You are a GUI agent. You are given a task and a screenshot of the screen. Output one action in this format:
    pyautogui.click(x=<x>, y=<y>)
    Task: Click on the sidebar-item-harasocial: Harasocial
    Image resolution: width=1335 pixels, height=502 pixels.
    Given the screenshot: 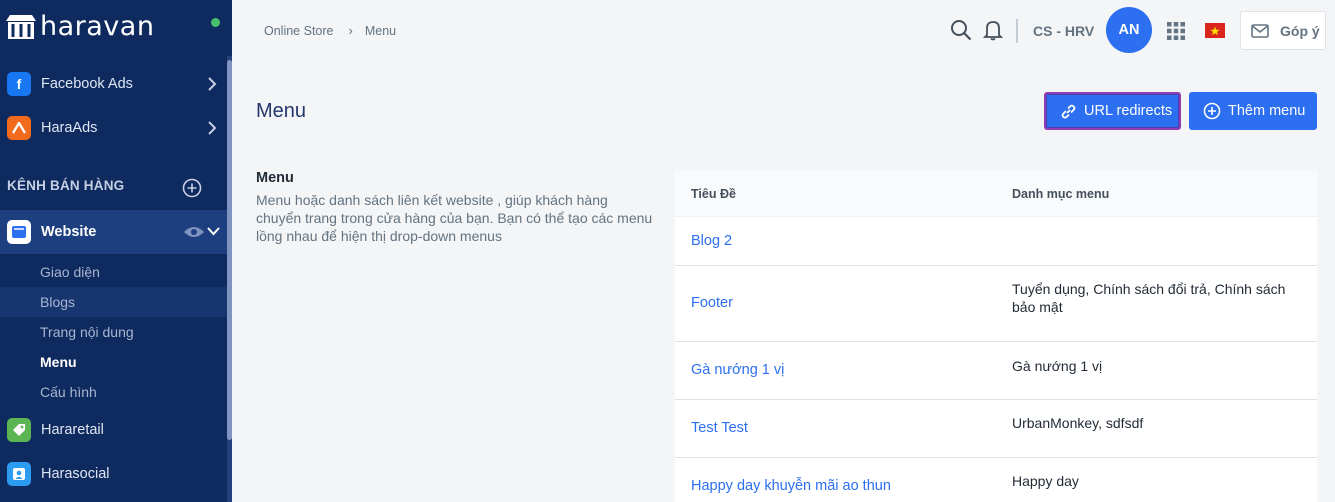 What is the action you would take?
    pyautogui.click(x=113, y=474)
    